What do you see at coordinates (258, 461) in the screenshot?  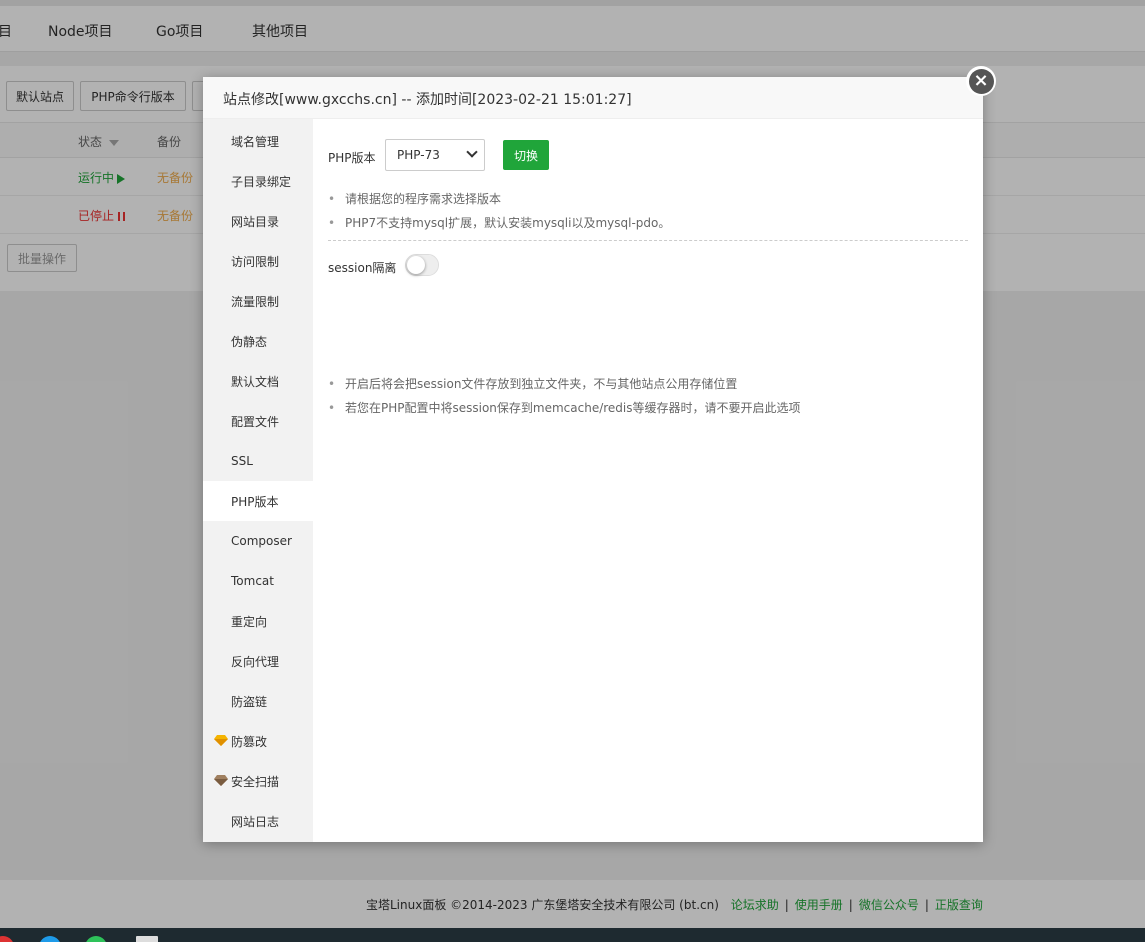 I see `sidebar-item-ssl: SSL` at bounding box center [258, 461].